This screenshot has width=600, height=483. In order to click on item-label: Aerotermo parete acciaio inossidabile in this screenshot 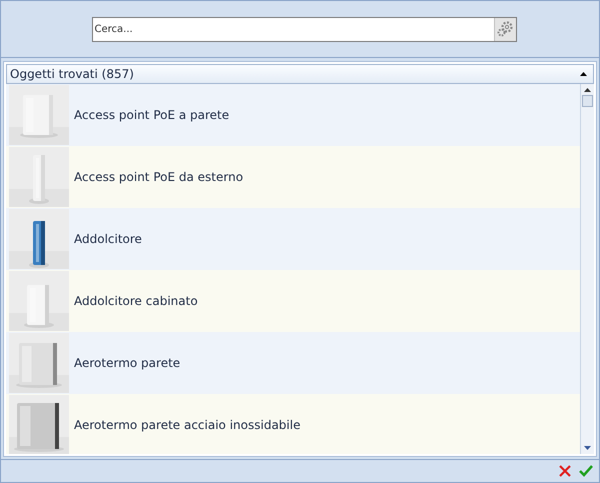, I will do `click(187, 425)`.